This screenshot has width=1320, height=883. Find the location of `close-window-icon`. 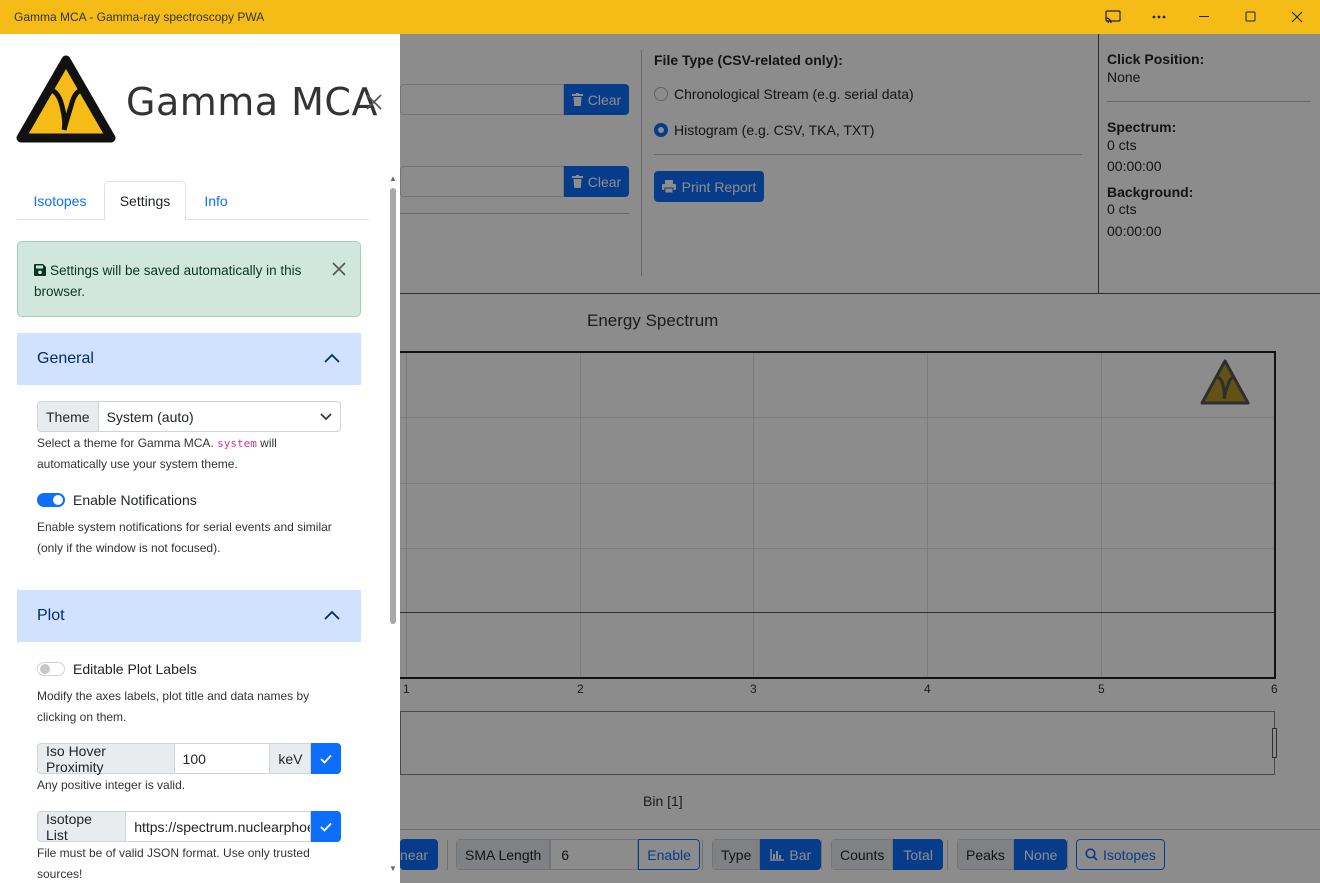

close-window-icon is located at coordinates (1297, 17).